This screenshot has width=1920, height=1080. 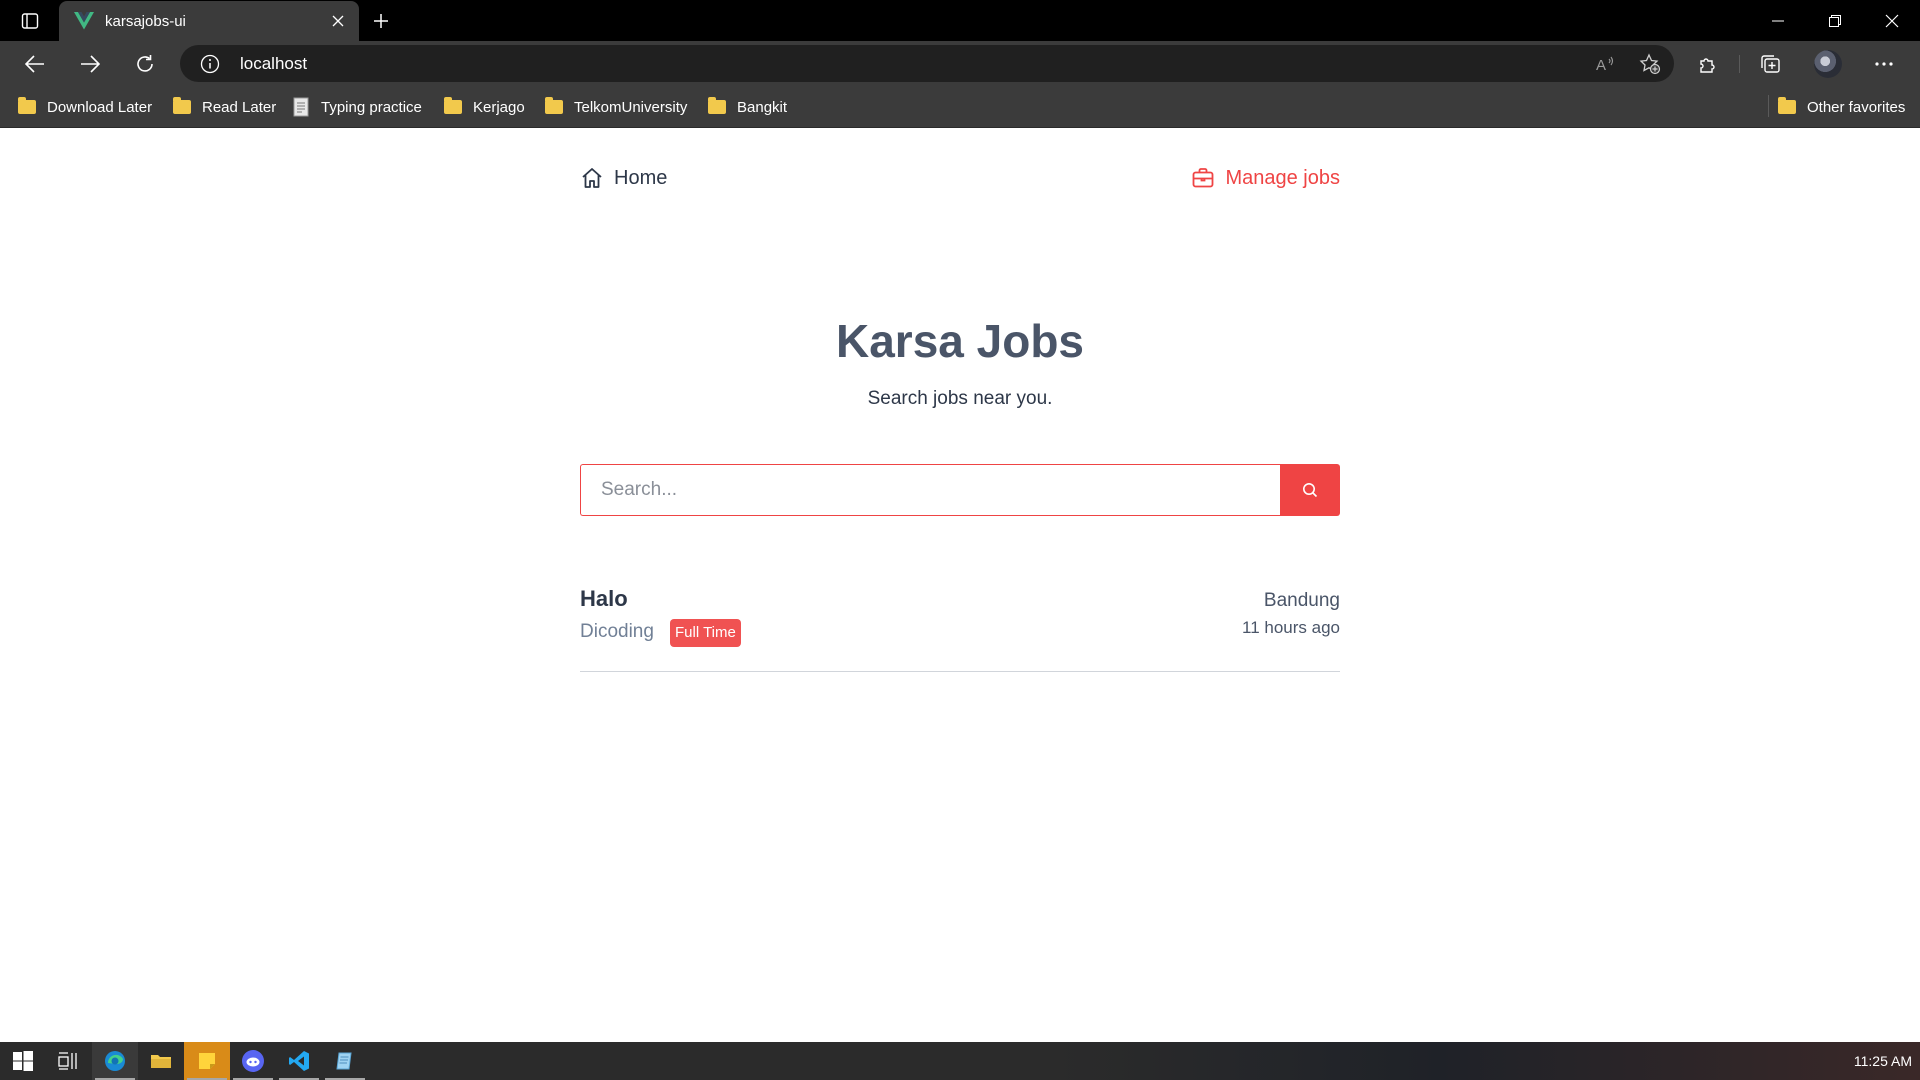 What do you see at coordinates (299, 1061) in the screenshot?
I see `vscode-icon` at bounding box center [299, 1061].